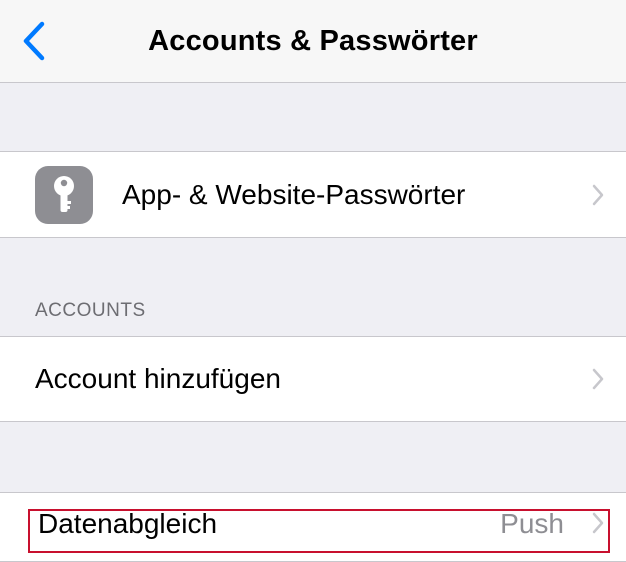 The height and width of the screenshot is (562, 626). What do you see at coordinates (294, 194) in the screenshot?
I see `passwords-row-label: App- & Website-Passwörter` at bounding box center [294, 194].